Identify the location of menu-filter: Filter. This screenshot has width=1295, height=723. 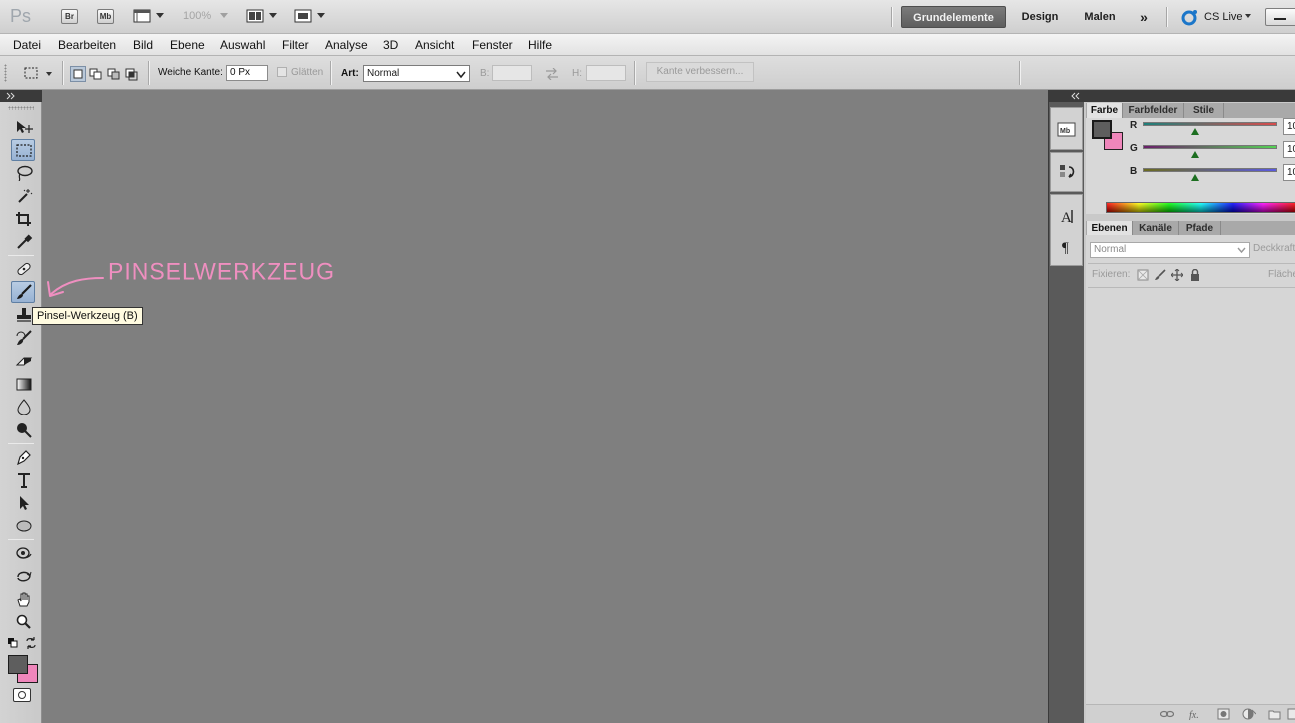
(295, 45).